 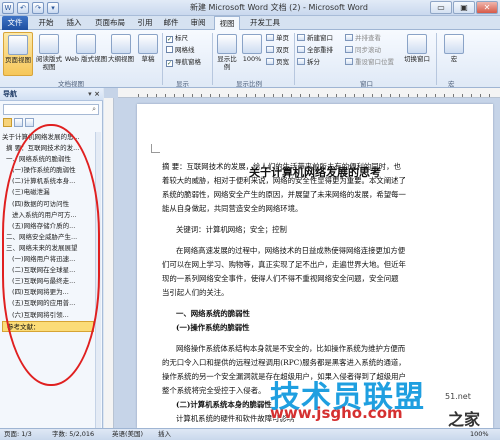 What do you see at coordinates (291, 348) in the screenshot?
I see `document-paragraph-line: 网络操作系统体系结构本身就是不安全的，比如操作系统为维护方便而` at bounding box center [291, 348].